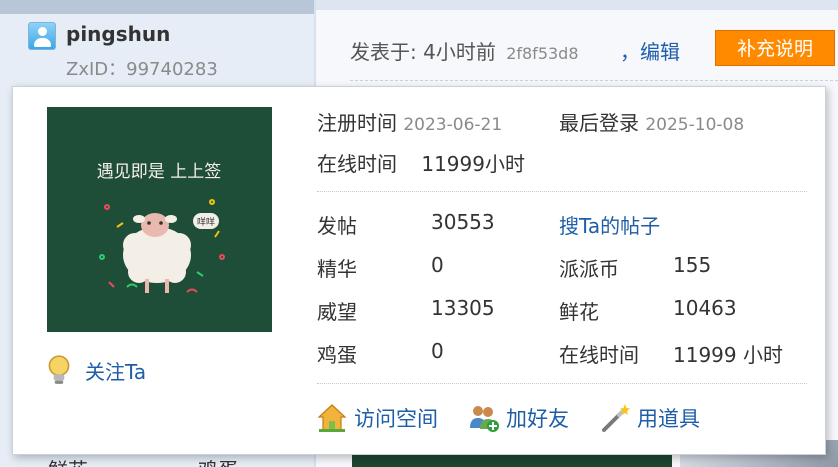 This screenshot has height=467, width=838. What do you see at coordinates (42, 36) in the screenshot?
I see `author-avatar-icon` at bounding box center [42, 36].